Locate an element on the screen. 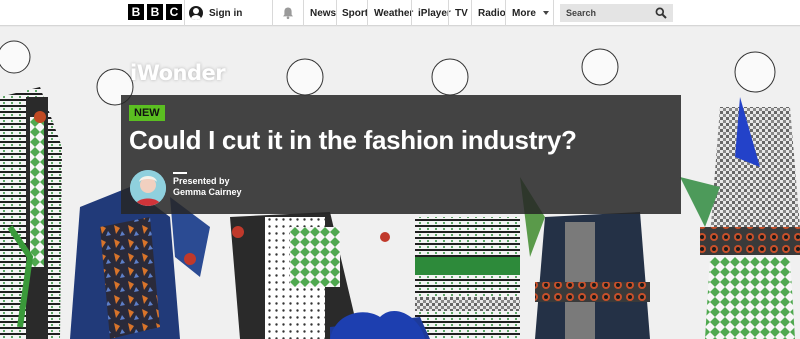 The height and width of the screenshot is (339, 800). user-icon is located at coordinates (196, 13).